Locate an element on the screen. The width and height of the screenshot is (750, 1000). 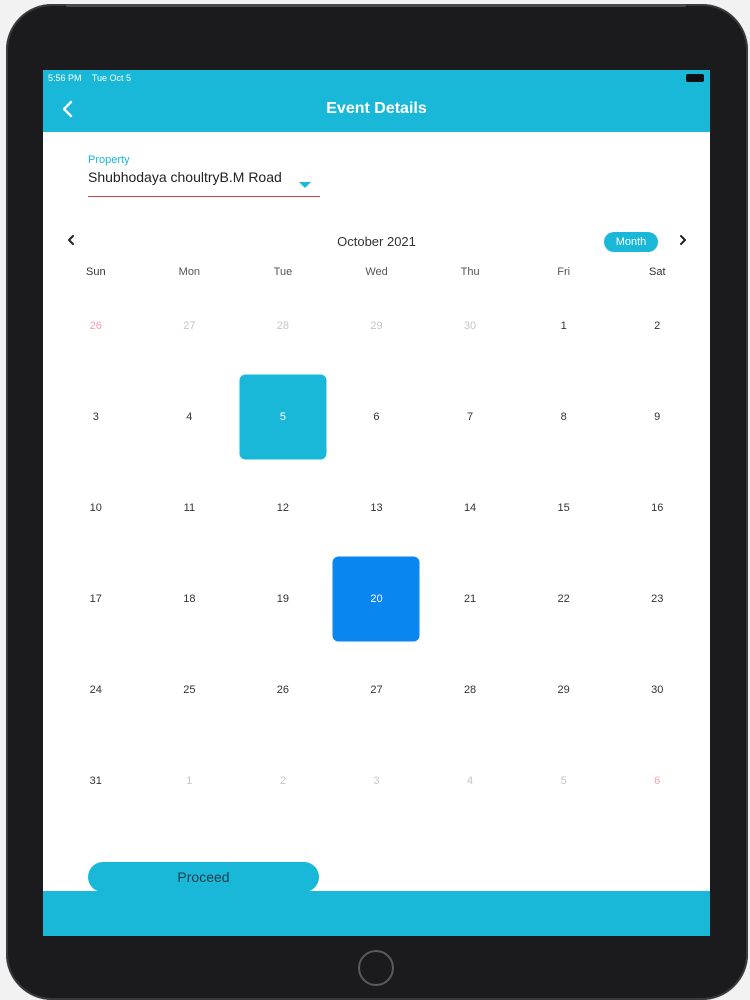
calendar-day-label: 7 is located at coordinates (470, 416).